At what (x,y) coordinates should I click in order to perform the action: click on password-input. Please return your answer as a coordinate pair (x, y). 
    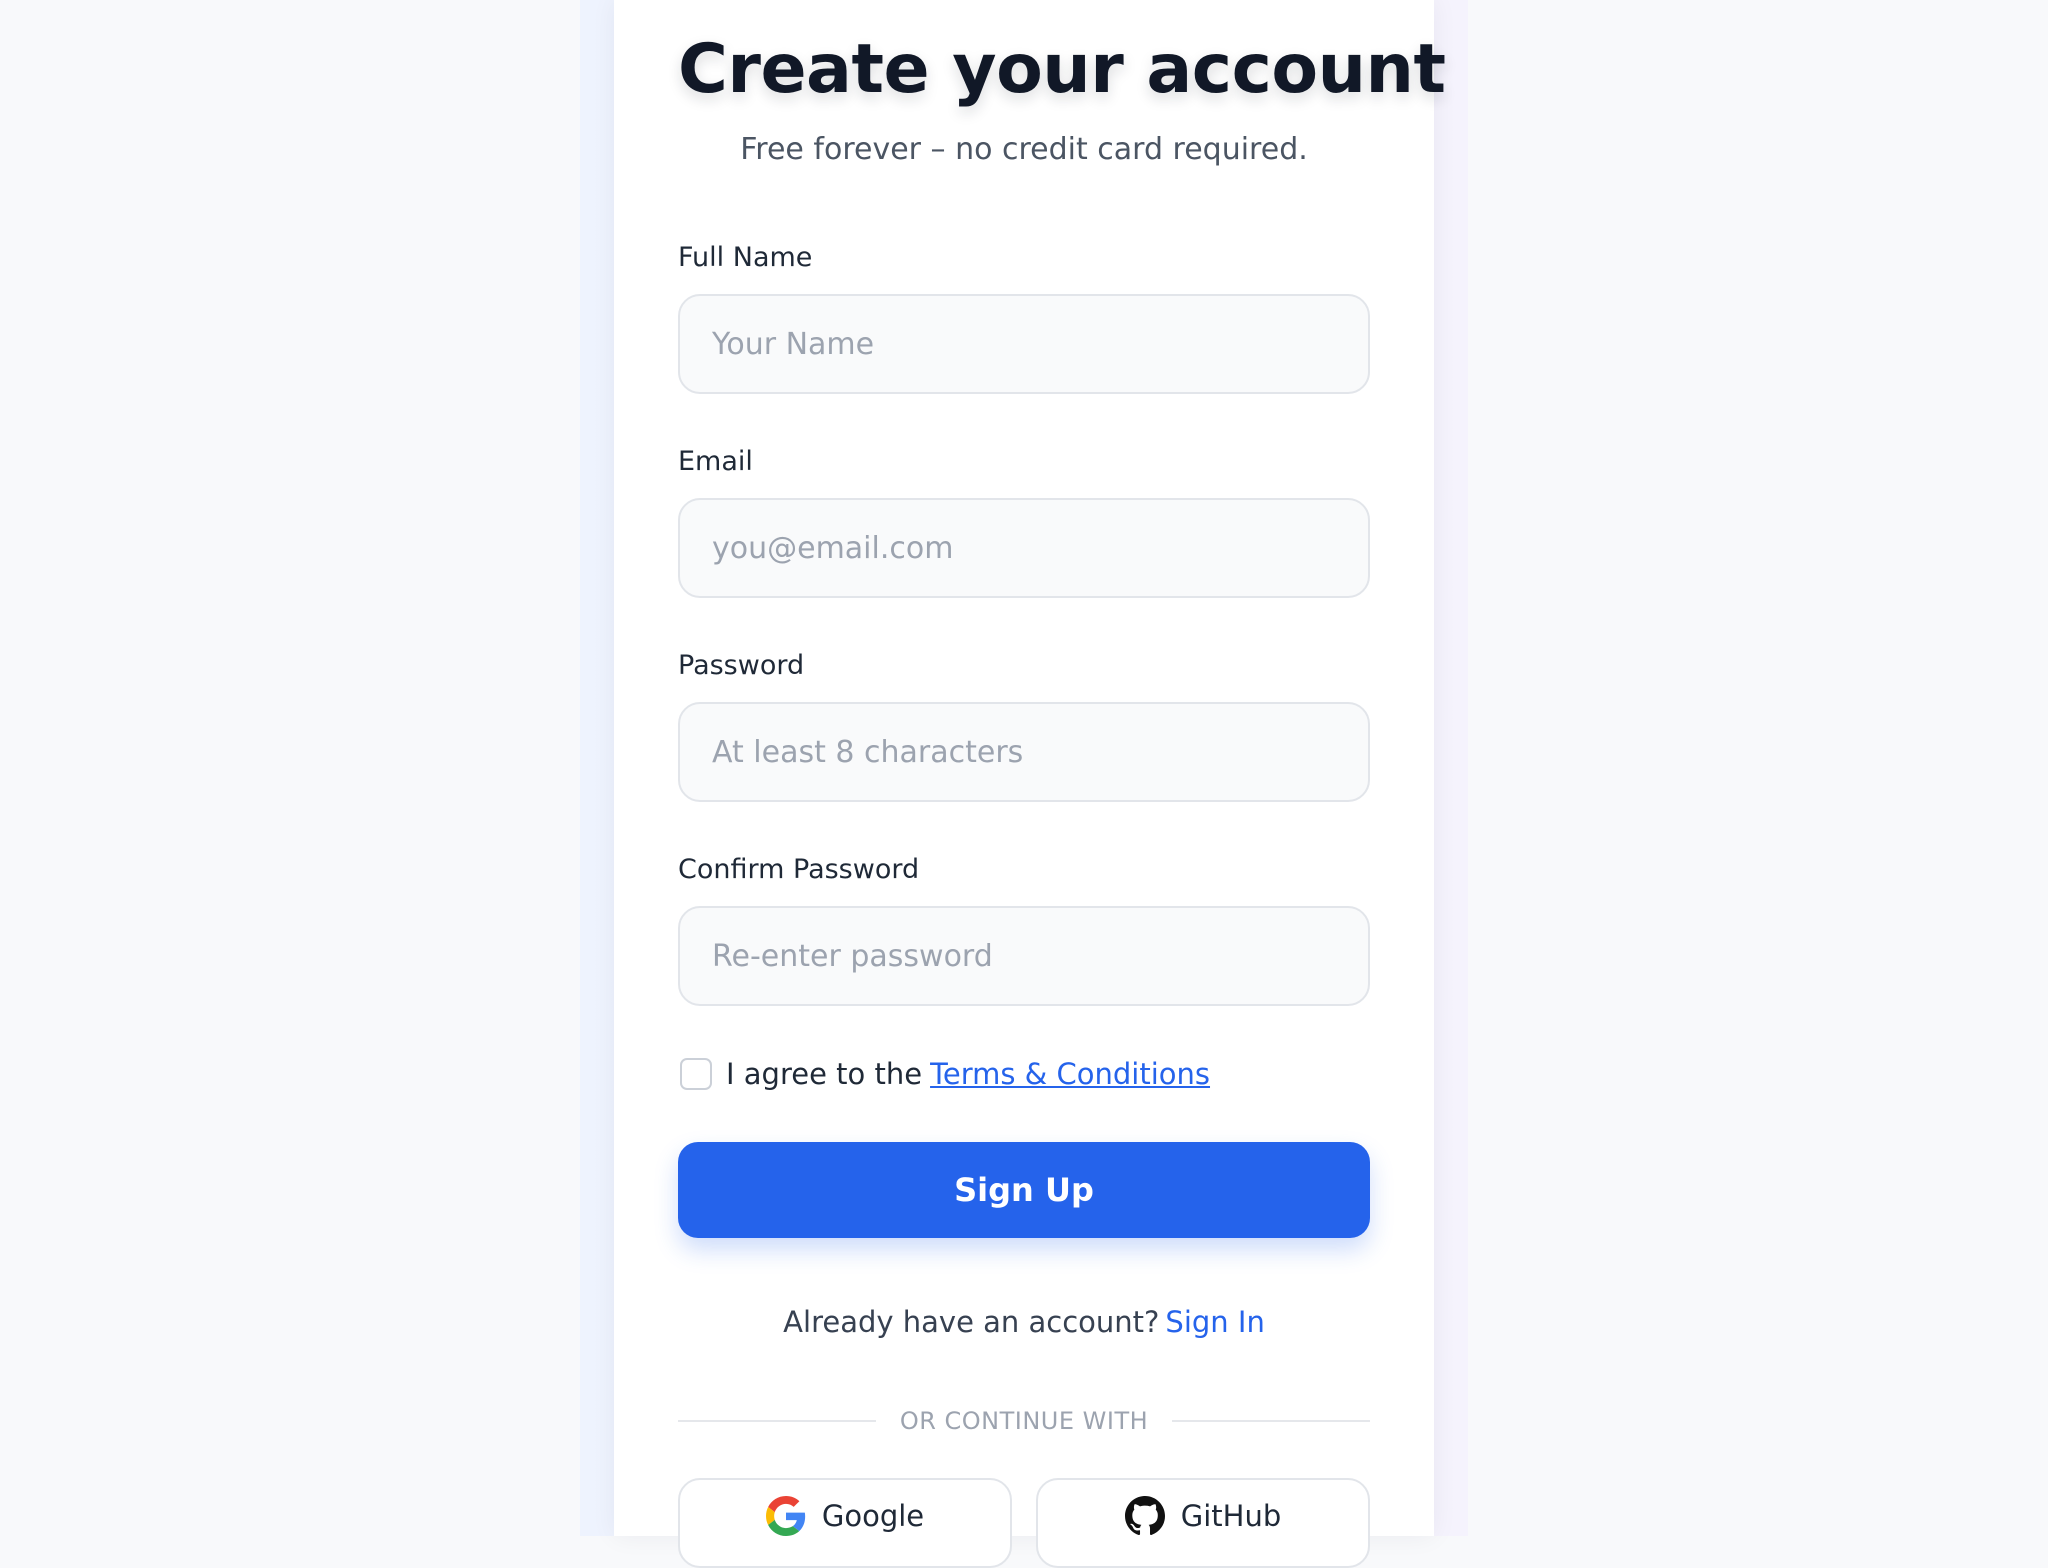
    Looking at the image, I should click on (1024, 752).